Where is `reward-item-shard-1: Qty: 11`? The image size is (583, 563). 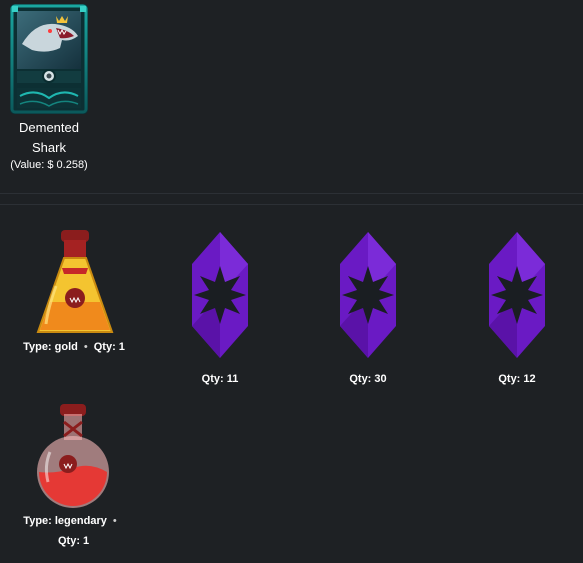 reward-item-shard-1: Qty: 11 is located at coordinates (220, 309).